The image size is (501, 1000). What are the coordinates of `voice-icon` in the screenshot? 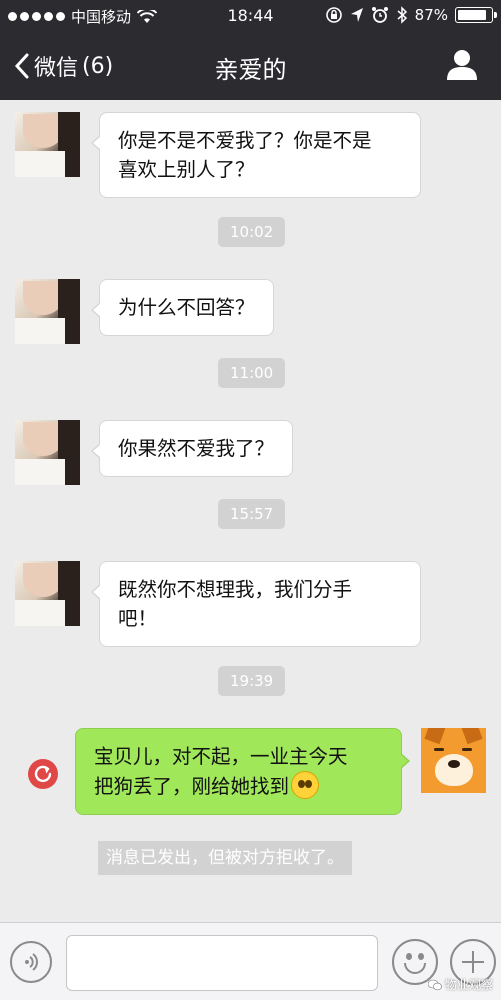 It's located at (31, 962).